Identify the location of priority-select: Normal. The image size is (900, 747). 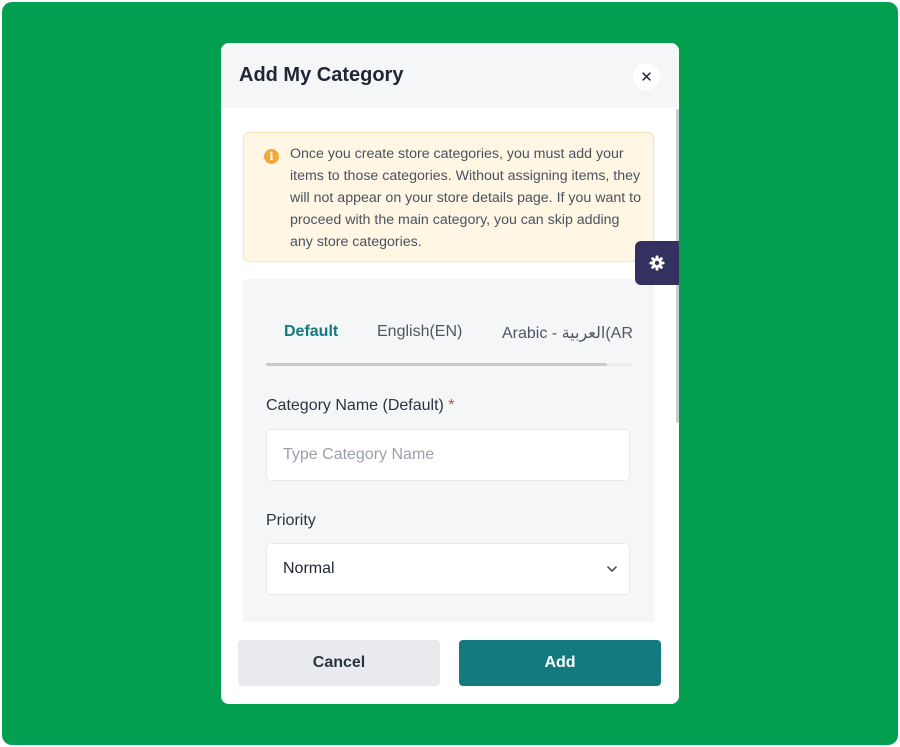
(448, 569).